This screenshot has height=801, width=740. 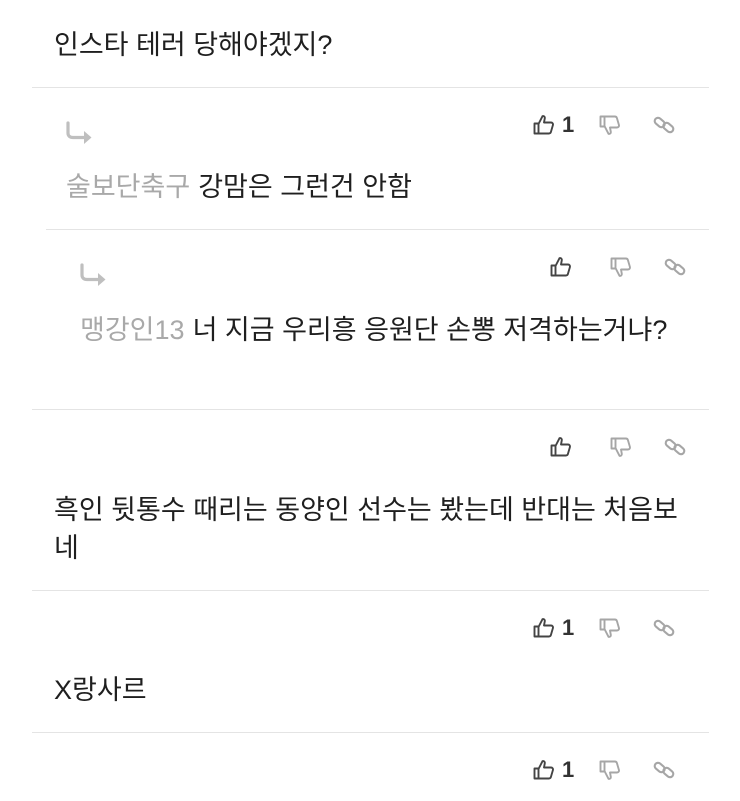 I want to click on comment-body: 맹강인13 너 지금 우리흥 응원단 손뽕 저격하는거냐?, so click(x=380, y=330).